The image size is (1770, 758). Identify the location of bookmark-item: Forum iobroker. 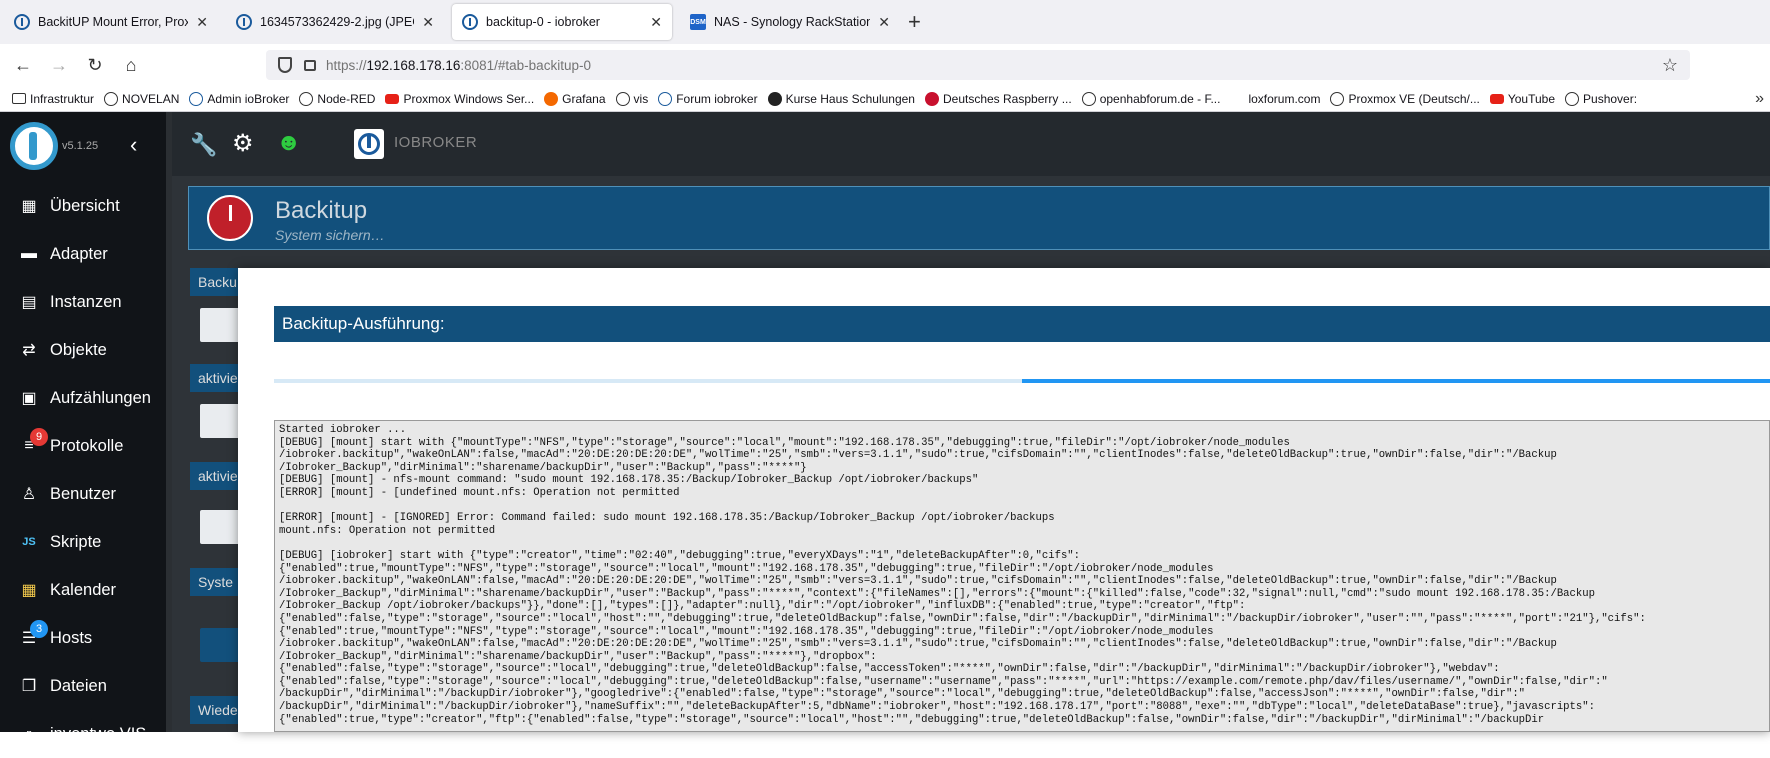
(708, 98).